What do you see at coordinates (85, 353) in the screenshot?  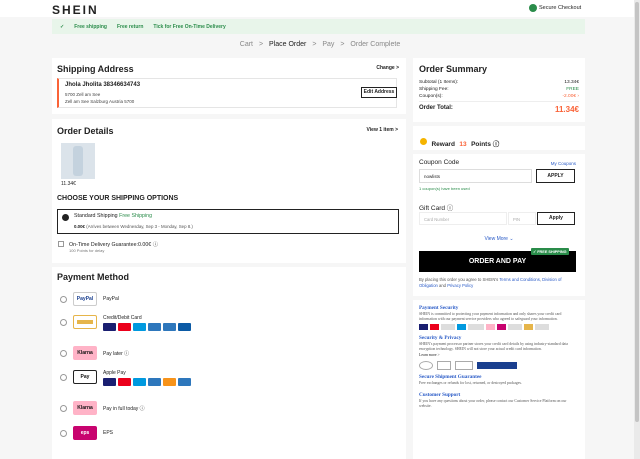 I see `klarna-logo-icon: Klarna` at bounding box center [85, 353].